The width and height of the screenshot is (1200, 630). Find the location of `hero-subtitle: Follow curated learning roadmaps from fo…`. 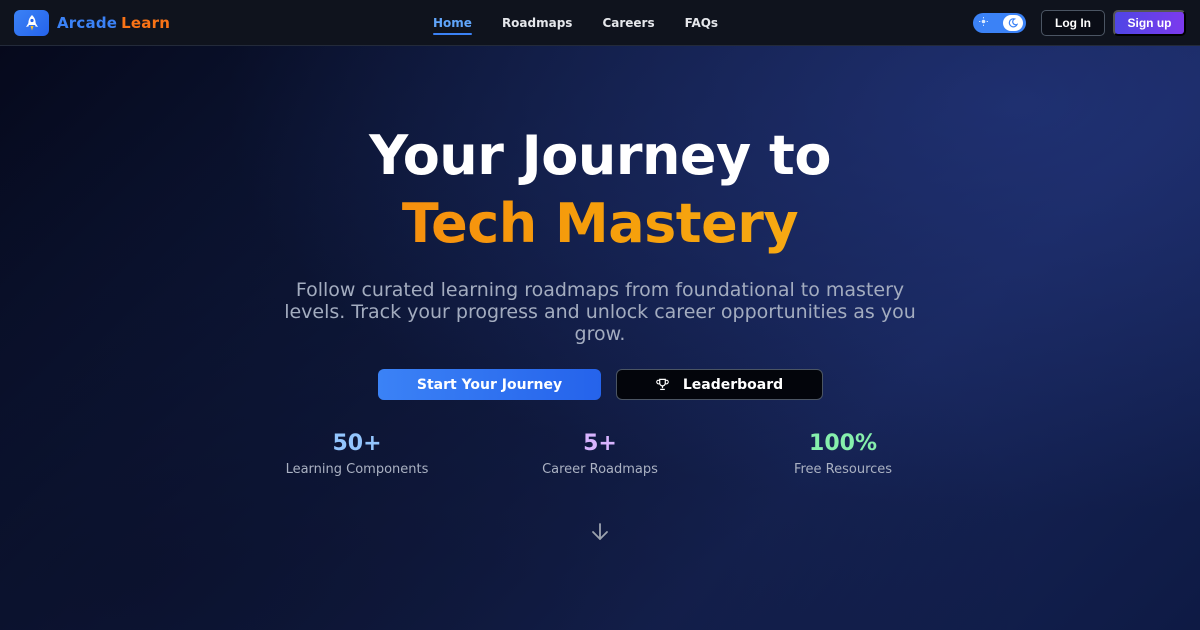

hero-subtitle: Follow curated learning roadmaps from fo… is located at coordinates (600, 312).